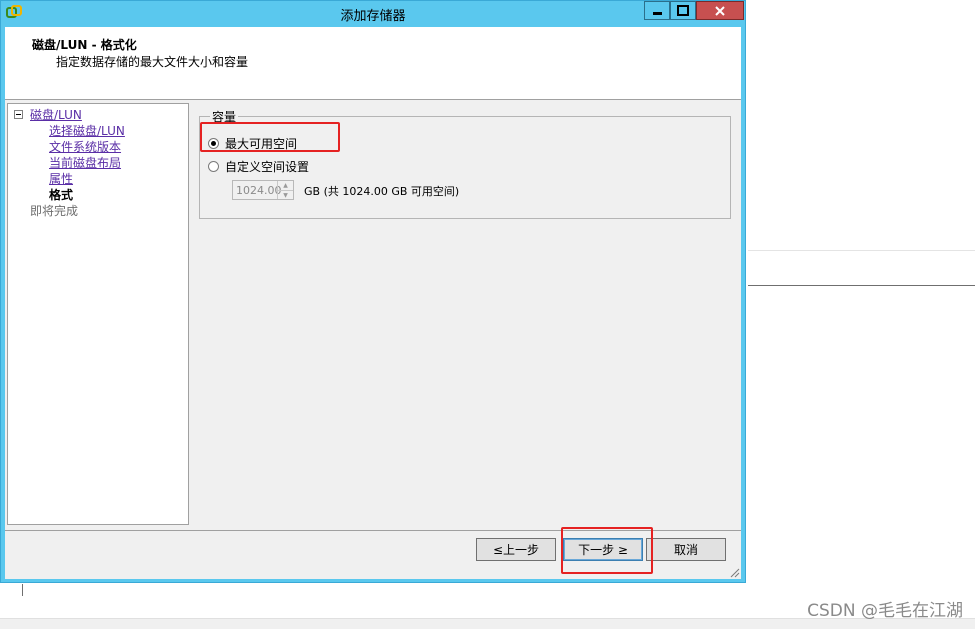  What do you see at coordinates (516, 549) in the screenshot?
I see `back-button: ≤上一步` at bounding box center [516, 549].